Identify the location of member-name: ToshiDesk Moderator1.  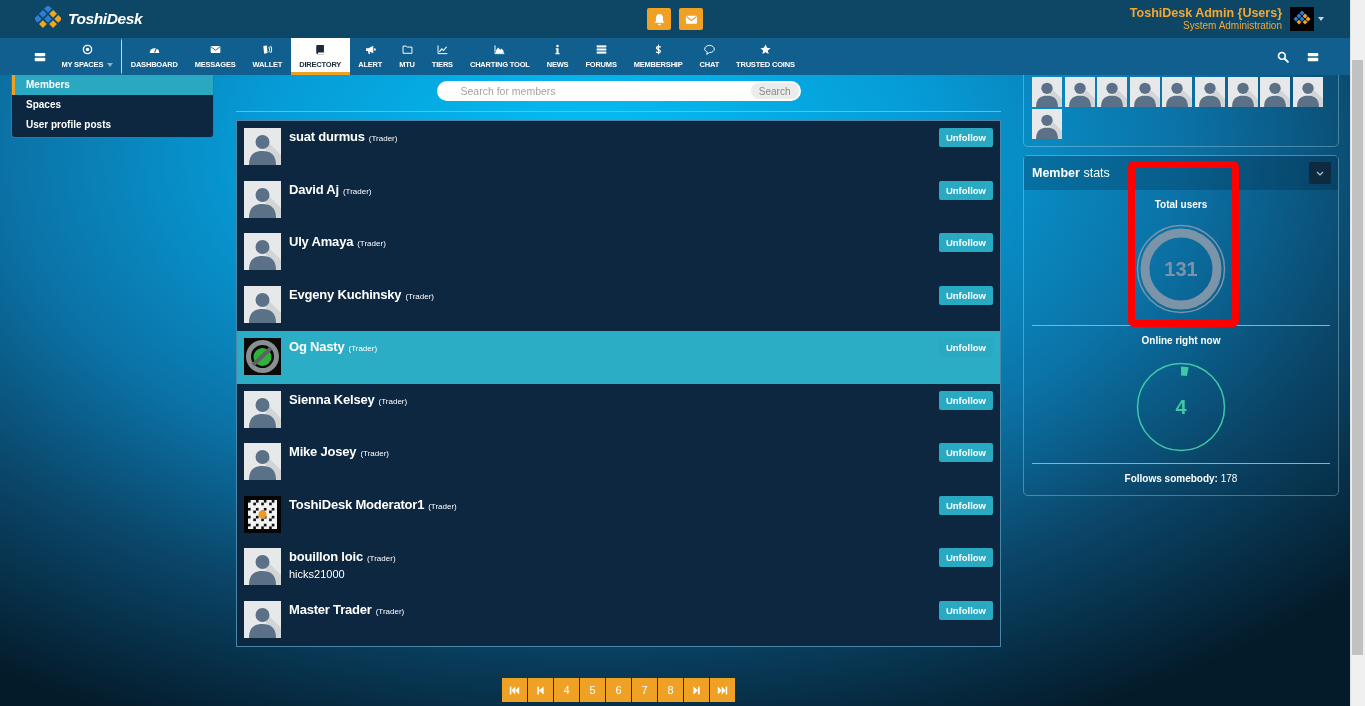
(357, 504).